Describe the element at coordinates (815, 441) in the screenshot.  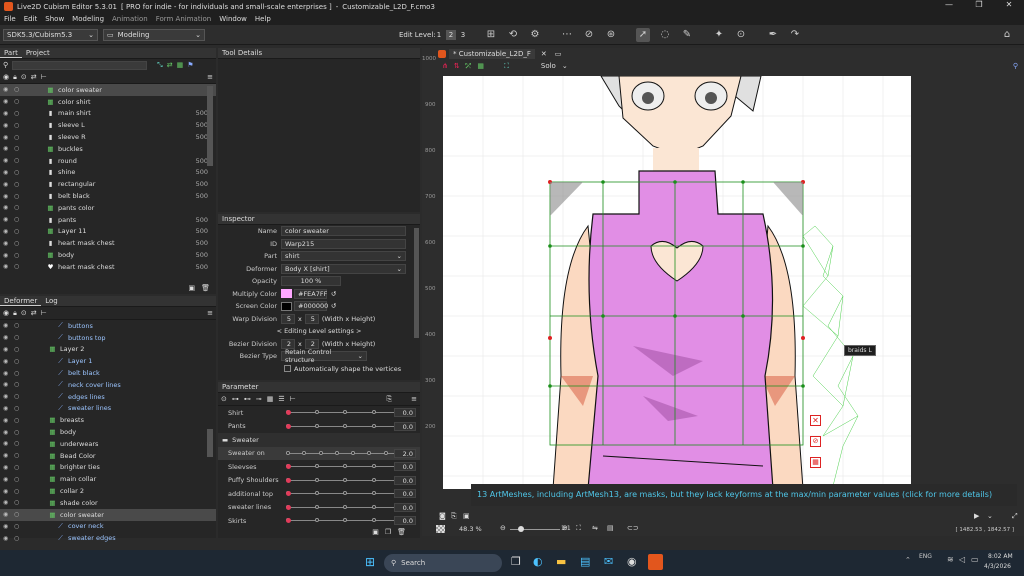
I see `link-icon: ⊘` at that location.